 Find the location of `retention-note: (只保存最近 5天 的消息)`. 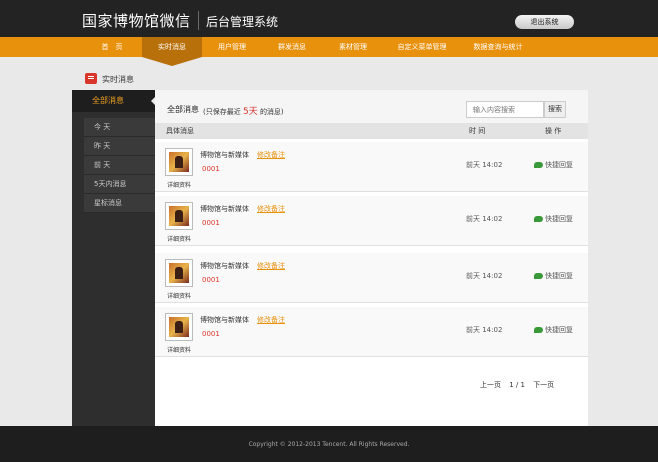

retention-note: (只保存最近 5天 的消息) is located at coordinates (243, 112).